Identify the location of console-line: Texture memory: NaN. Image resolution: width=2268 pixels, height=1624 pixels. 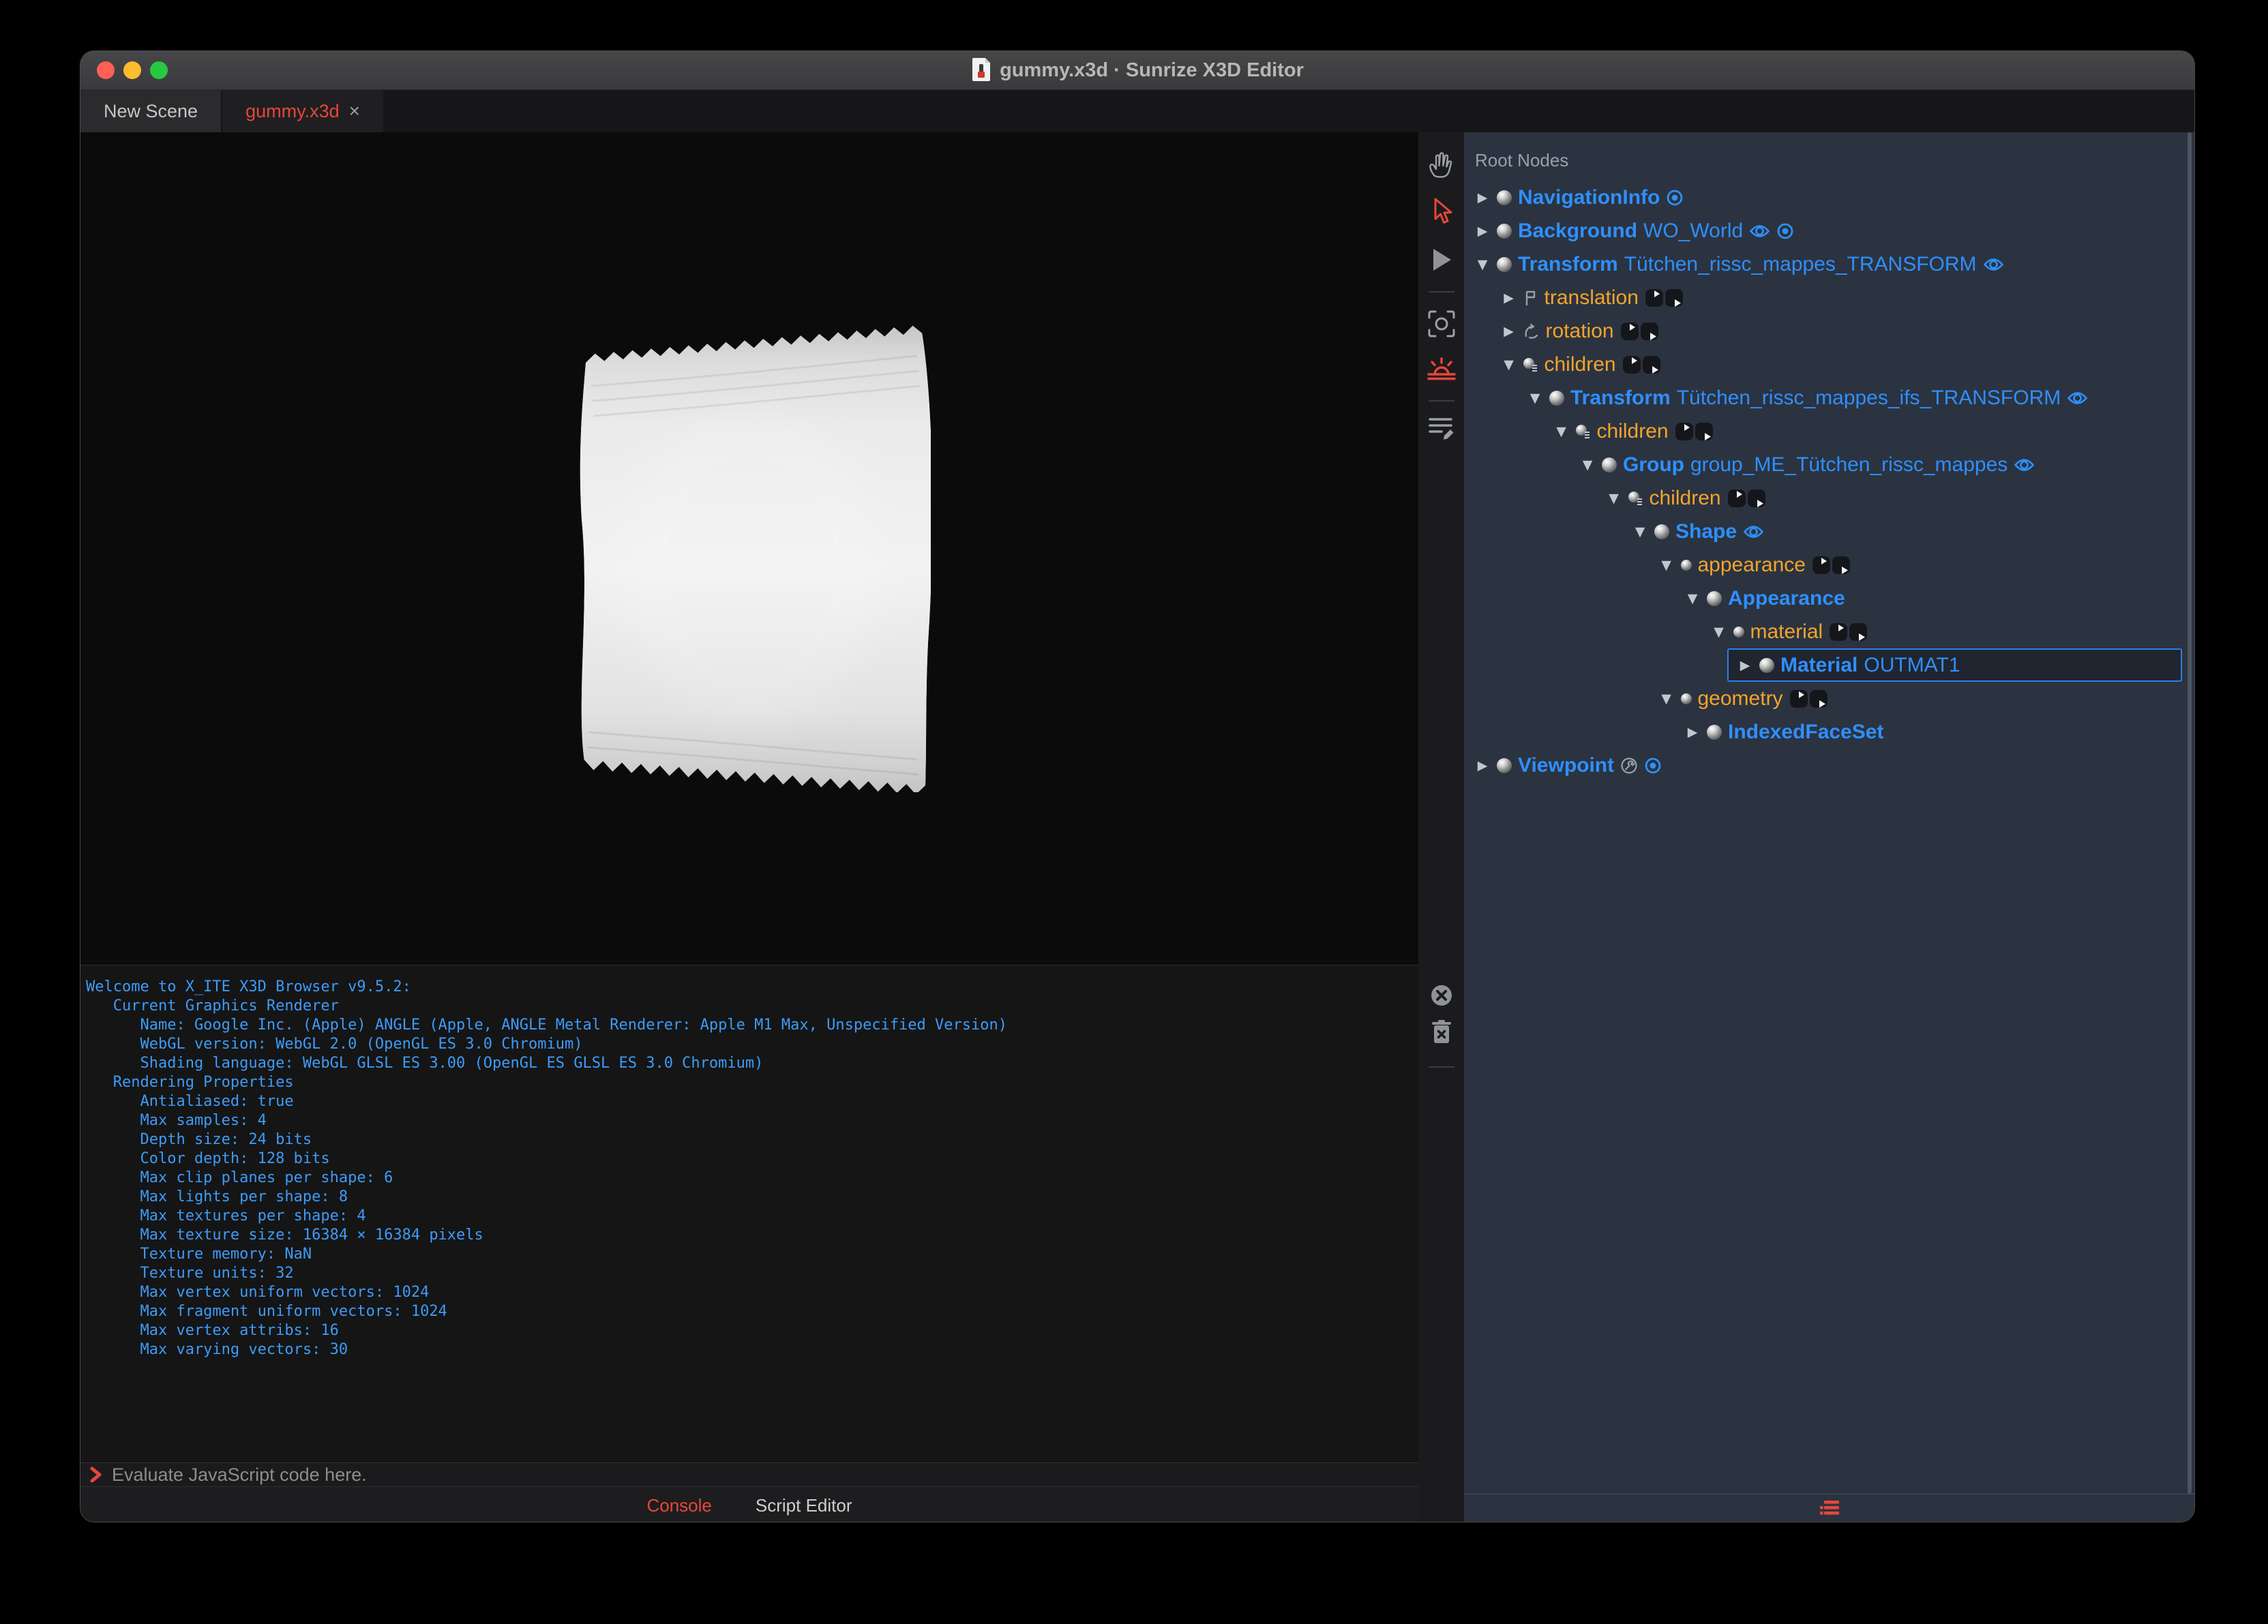
(199, 1254).